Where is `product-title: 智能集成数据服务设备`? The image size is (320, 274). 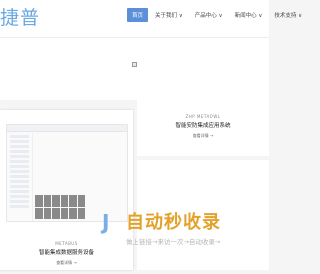 product-title: 智能集成数据服务设备 is located at coordinates (66, 253).